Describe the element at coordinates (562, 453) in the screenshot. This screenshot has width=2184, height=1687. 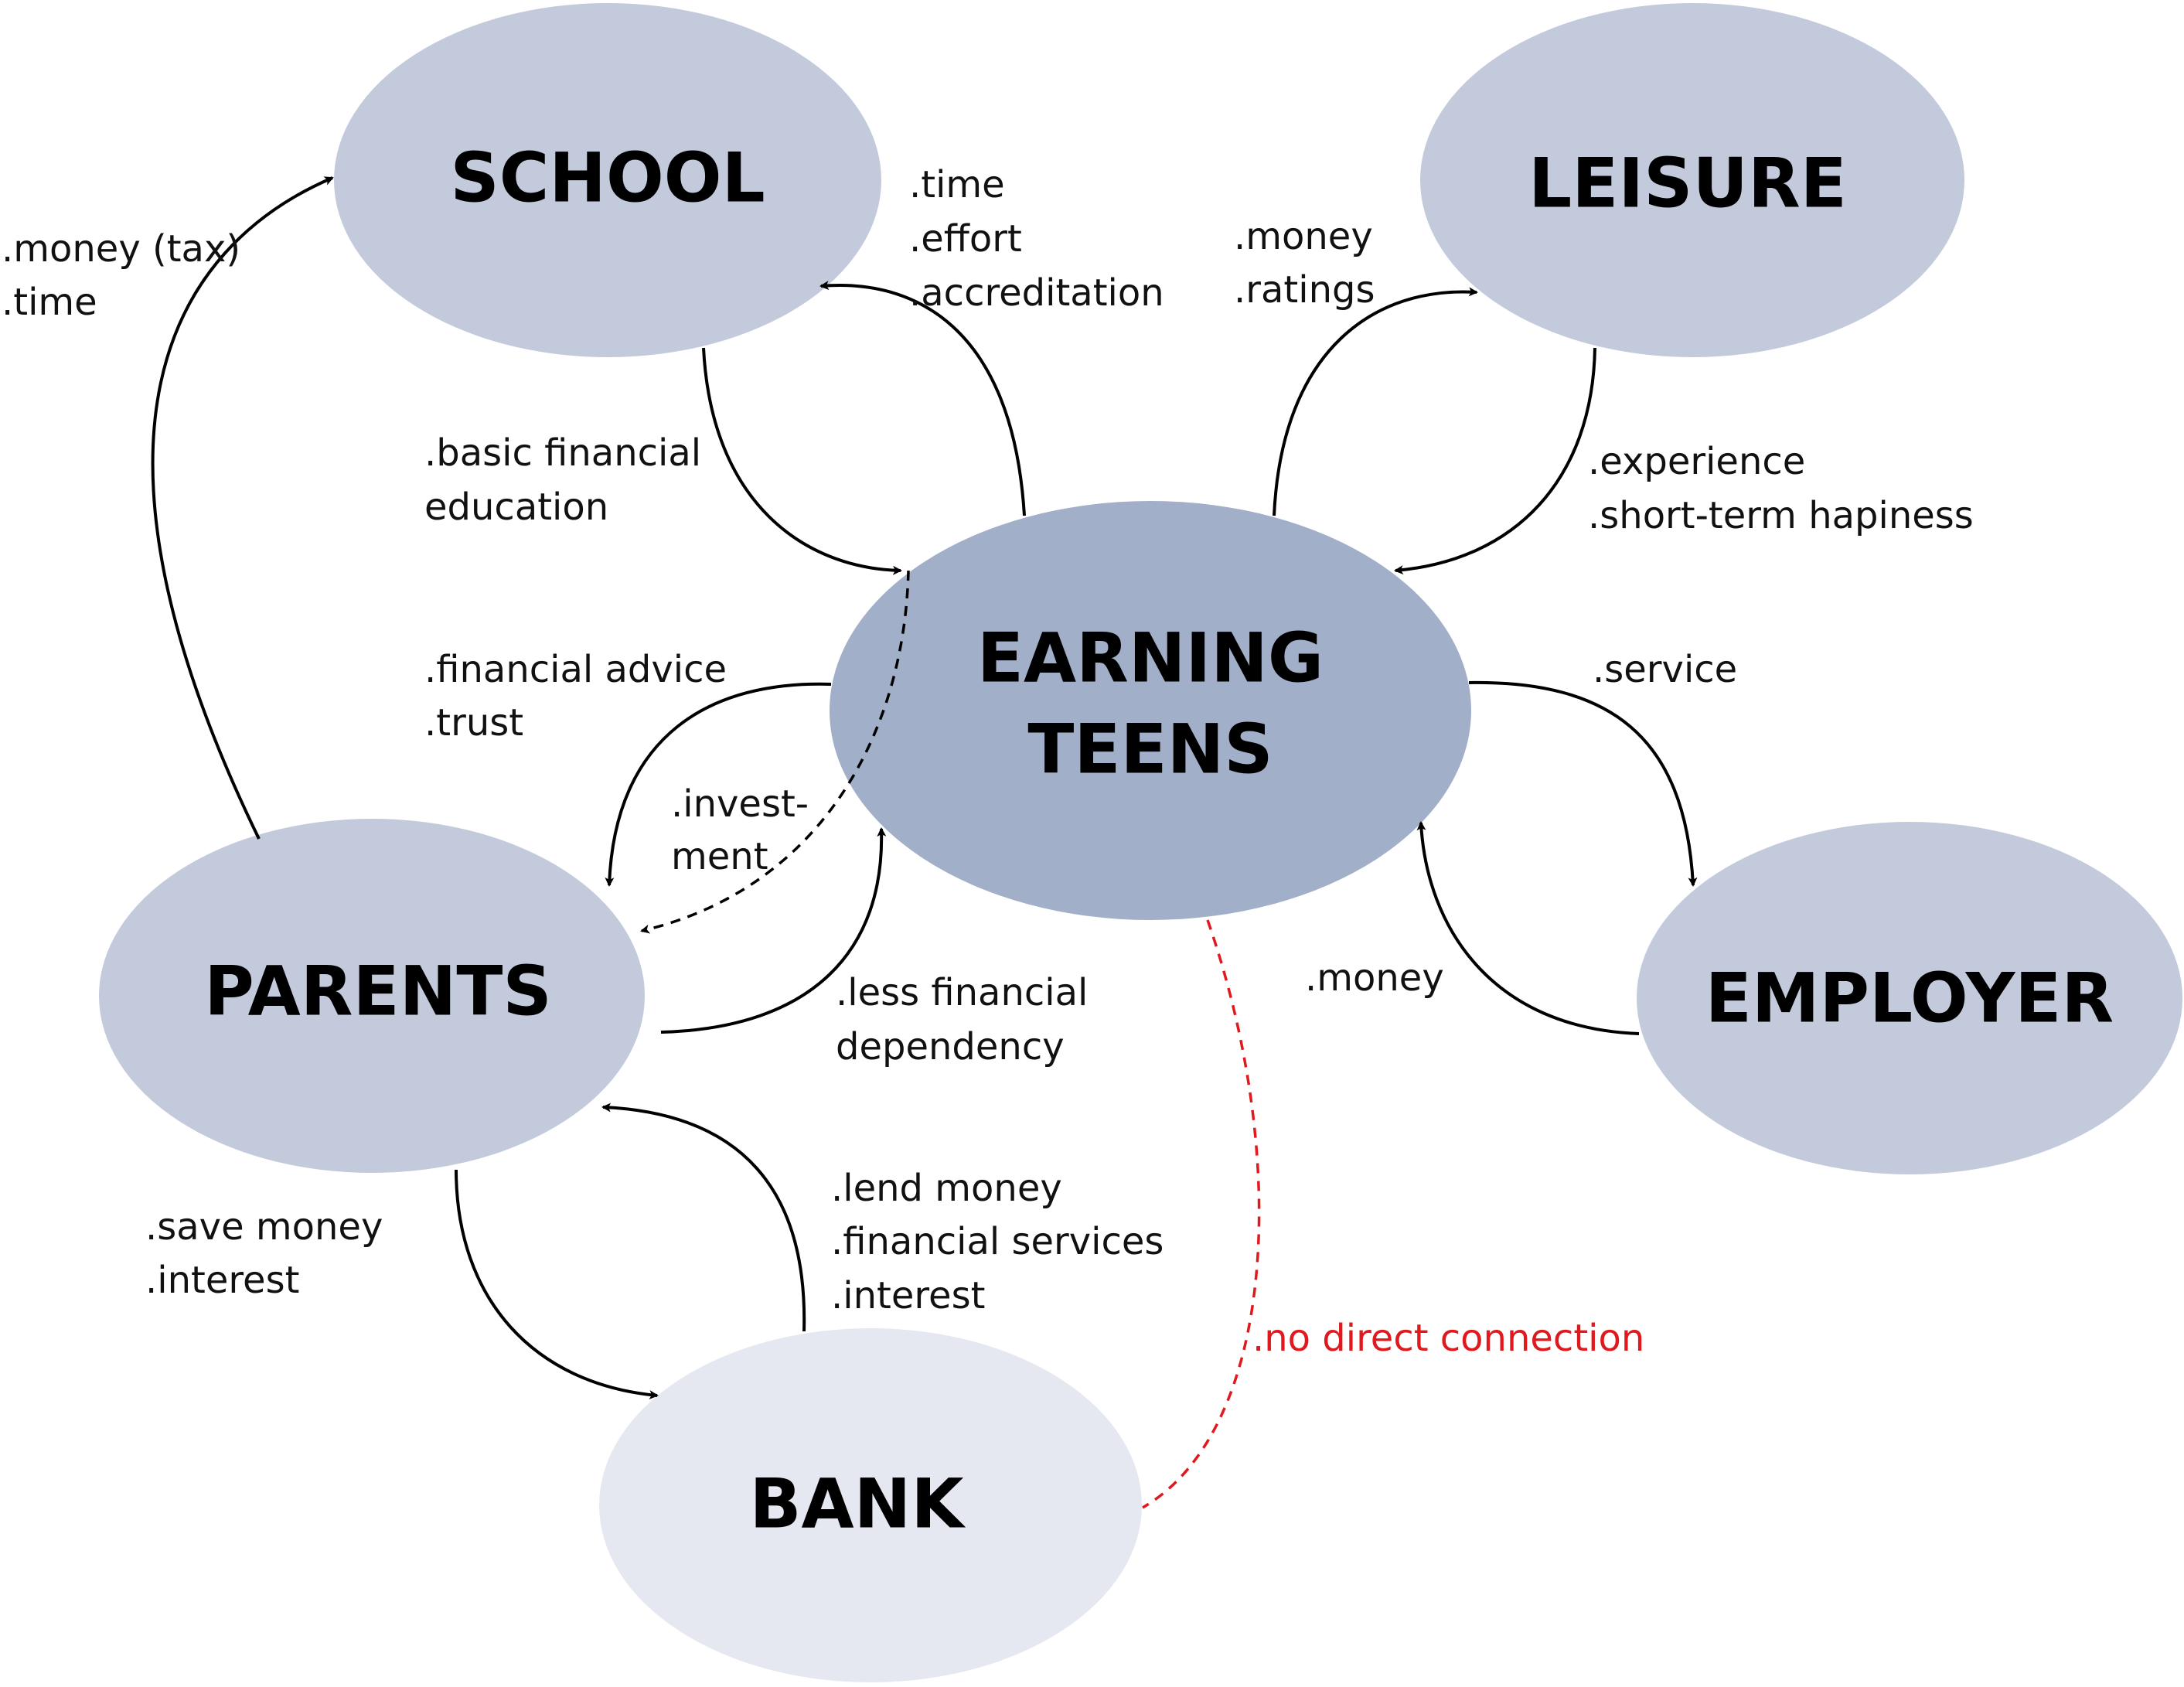
I see `label-line: .basic financial` at that location.